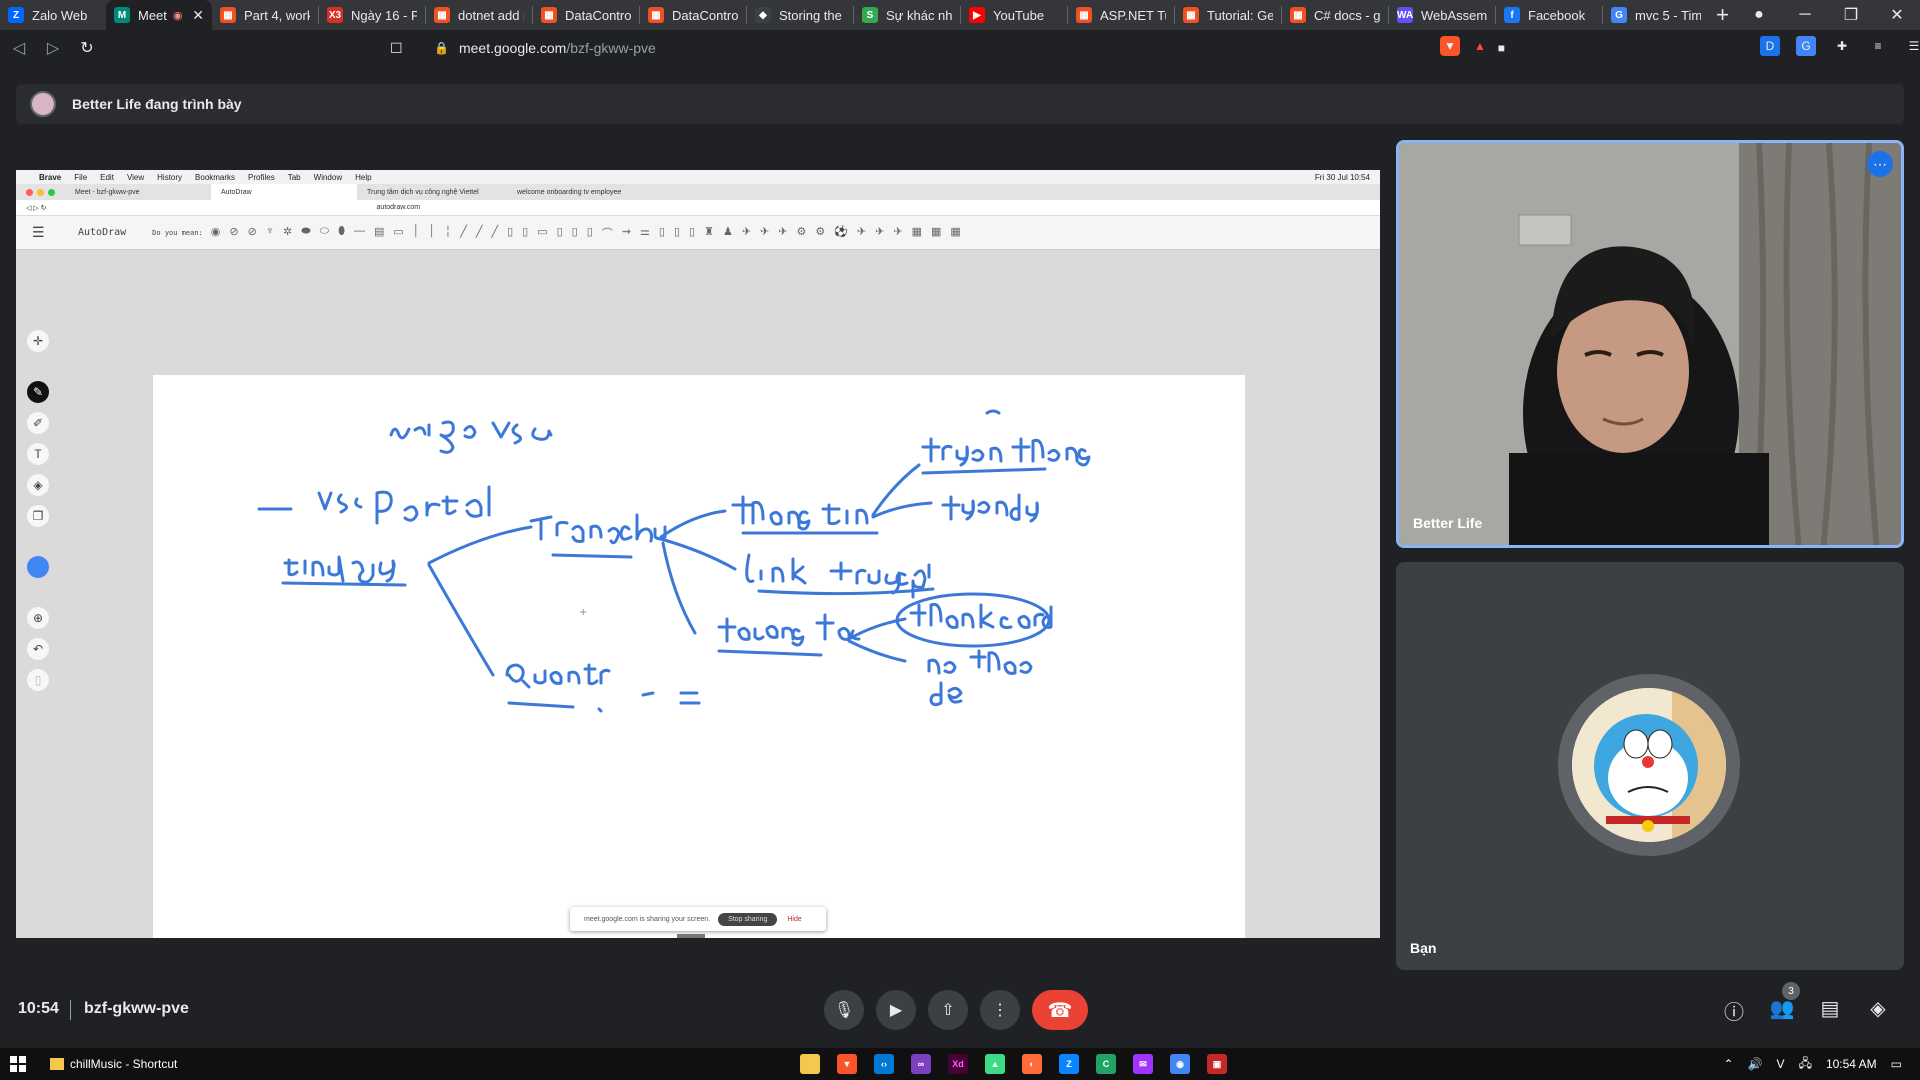  What do you see at coordinates (384, 15) in the screenshot?
I see `tab-title: Ngày 16 - Pl` at bounding box center [384, 15].